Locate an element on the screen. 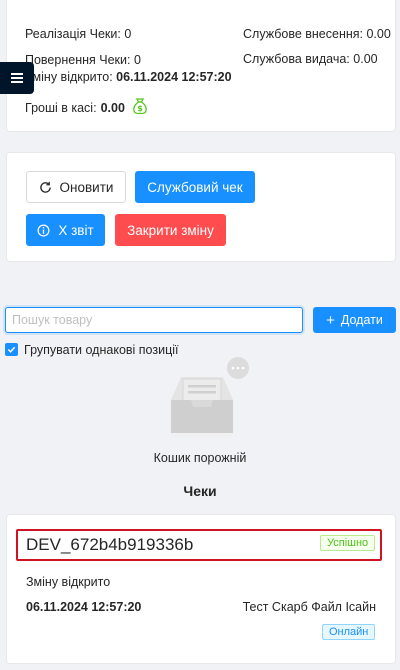 The height and width of the screenshot is (670, 400). sales-label: Реалізація Чеки: is located at coordinates (73, 34).